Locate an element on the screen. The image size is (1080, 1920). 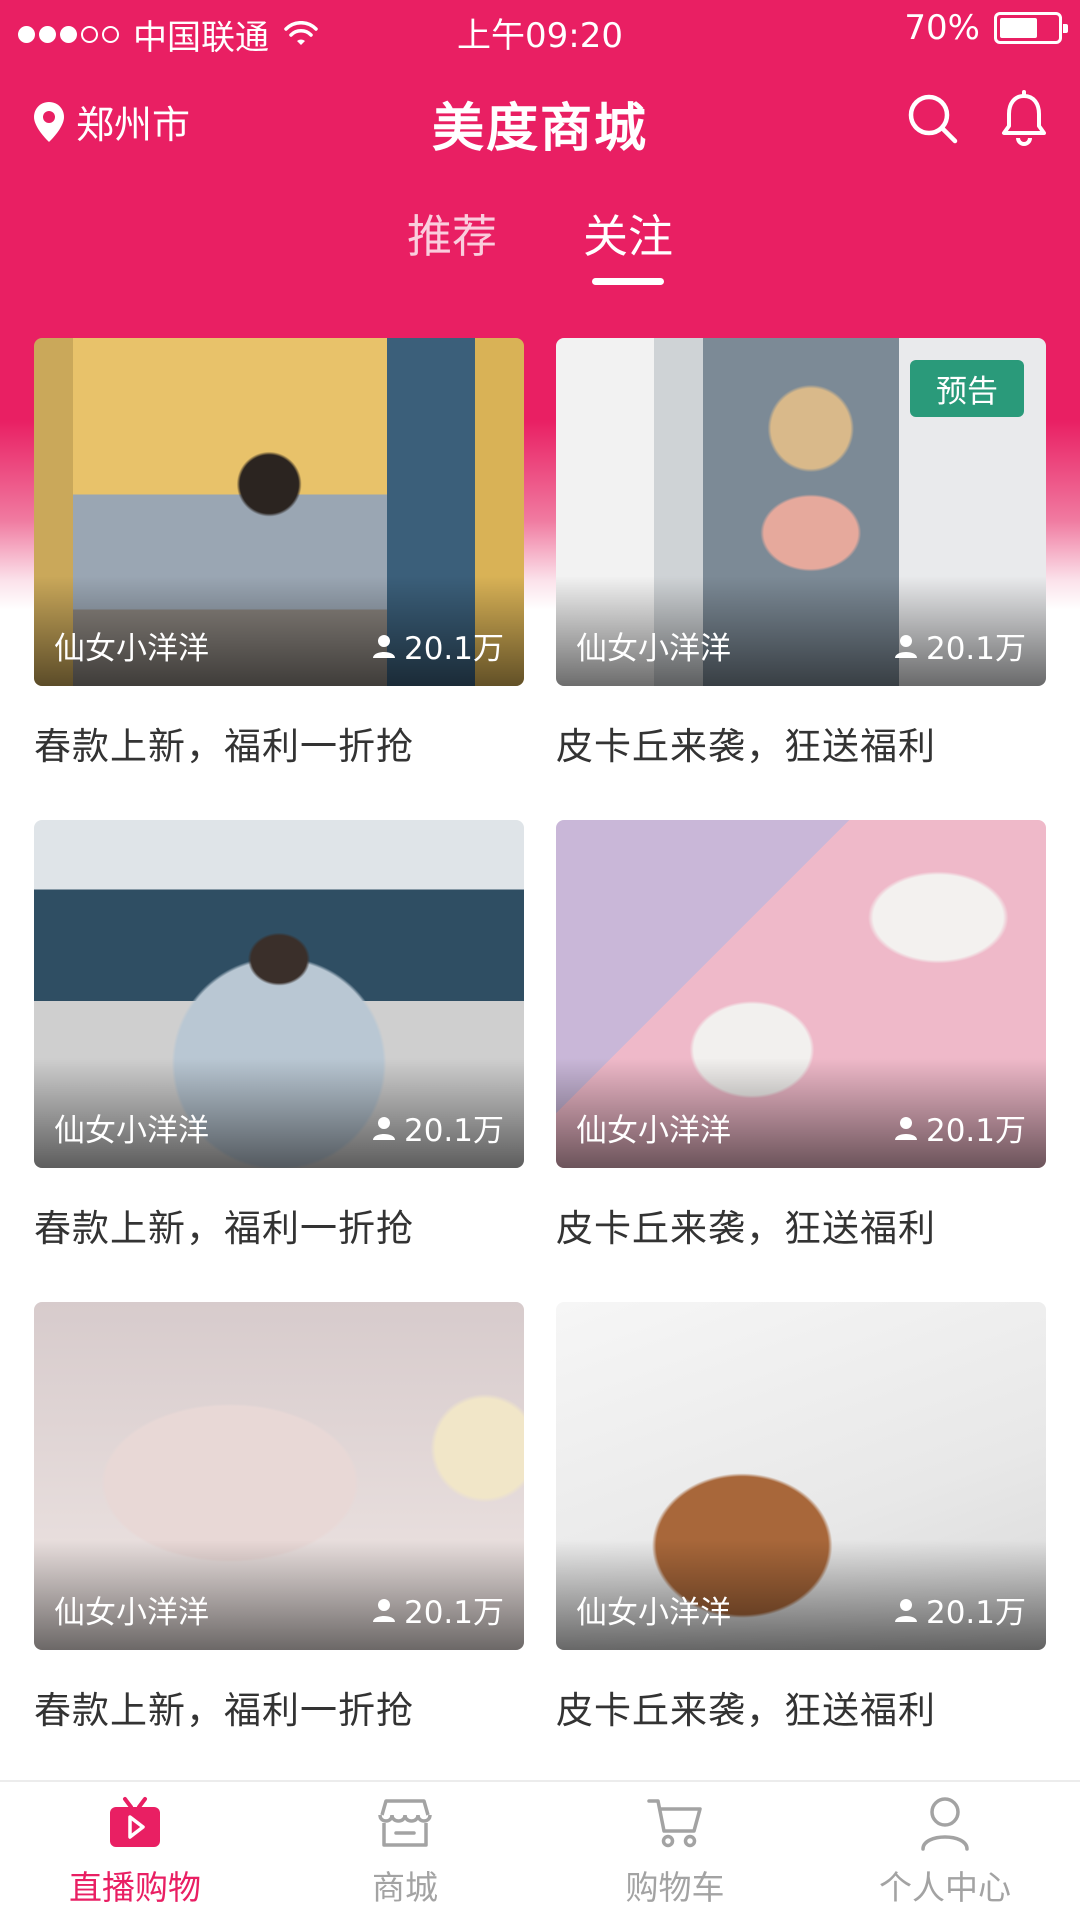
status-bar: 中国联通 上午09:20 70% is located at coordinates (540, 31).